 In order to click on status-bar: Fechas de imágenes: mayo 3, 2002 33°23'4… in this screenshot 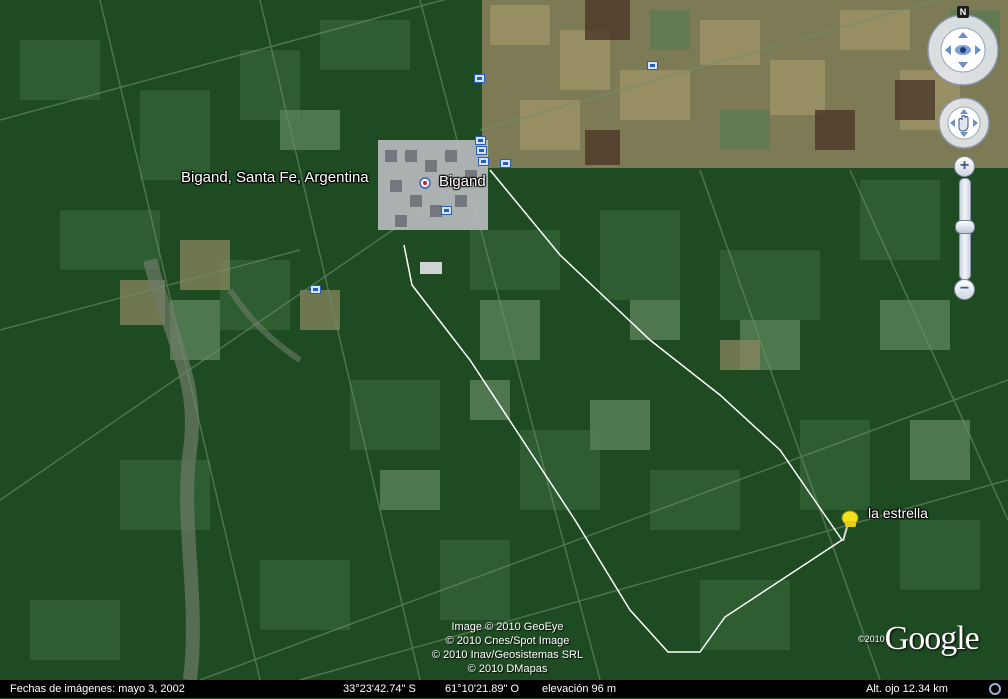, I will do `click(504, 689)`.